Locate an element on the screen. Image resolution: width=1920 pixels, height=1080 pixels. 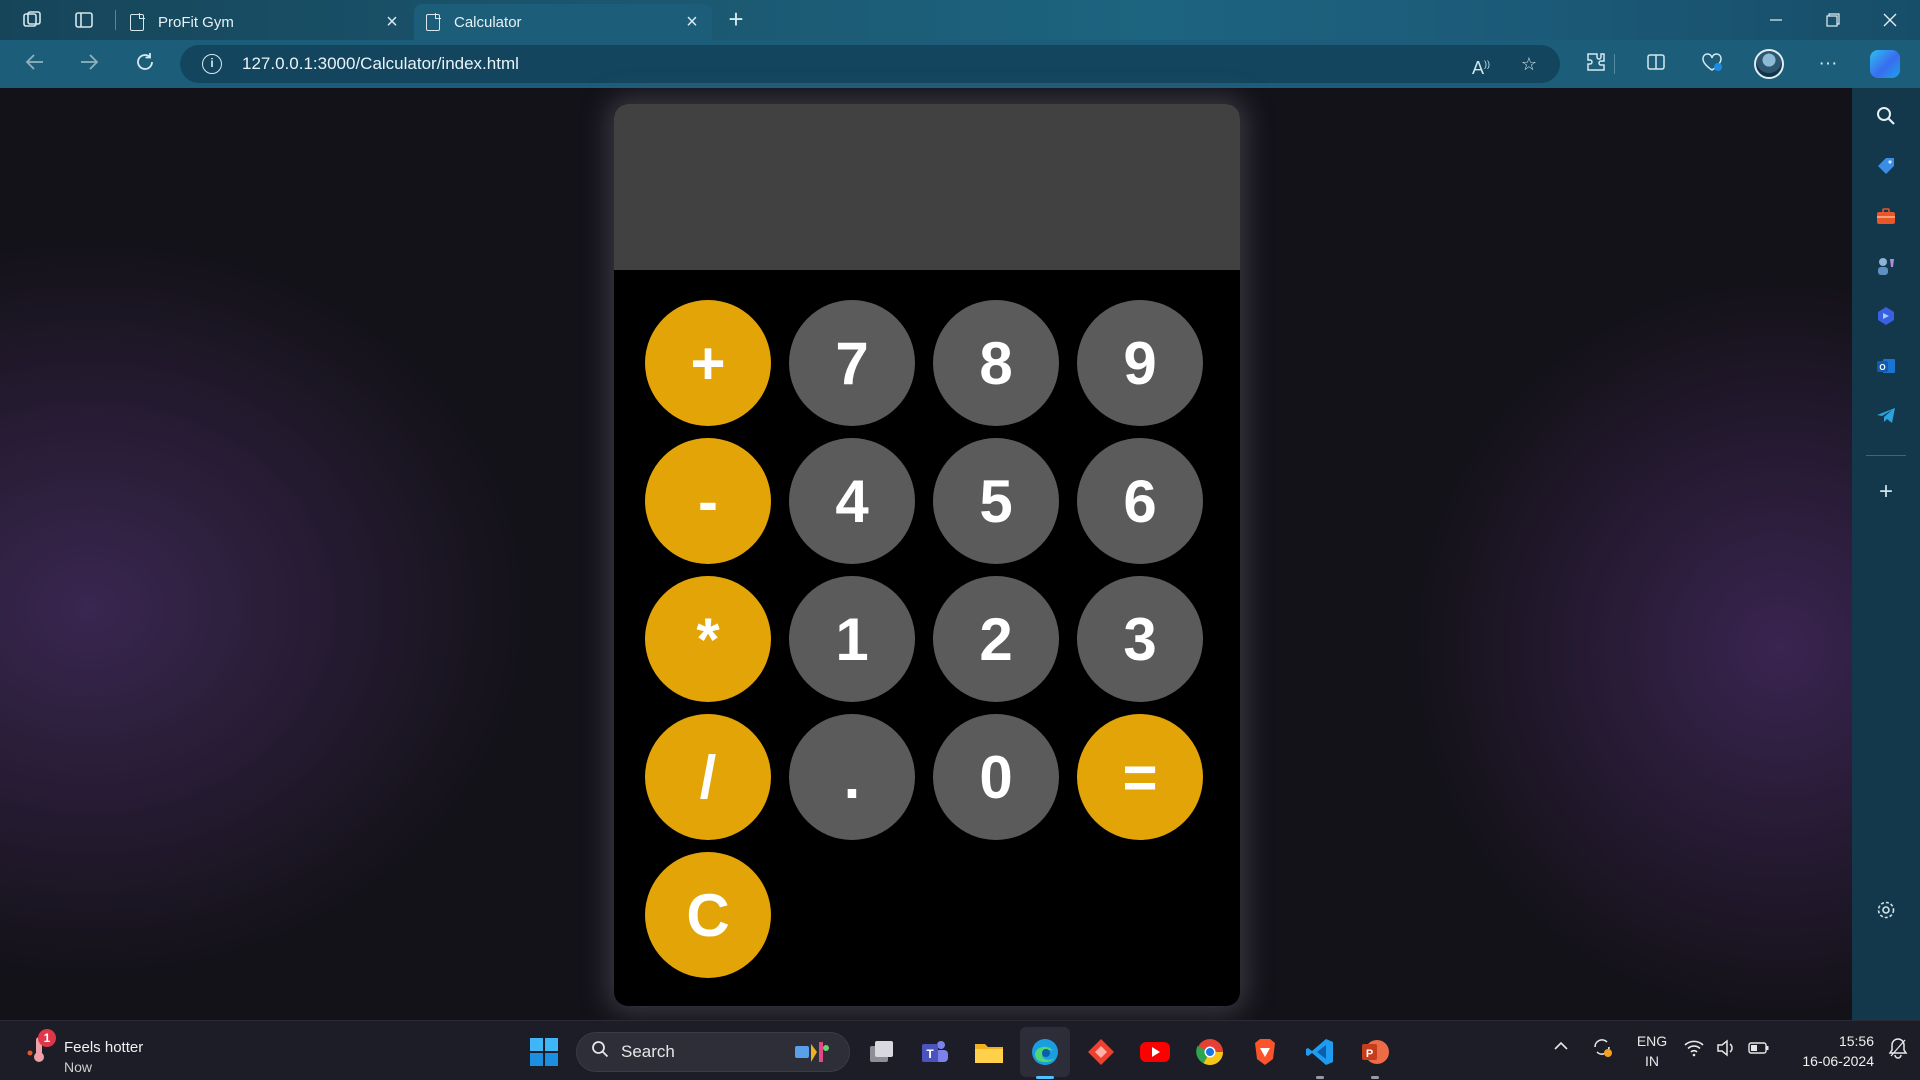
show-hidden-icons is located at coordinates (1561, 1048).